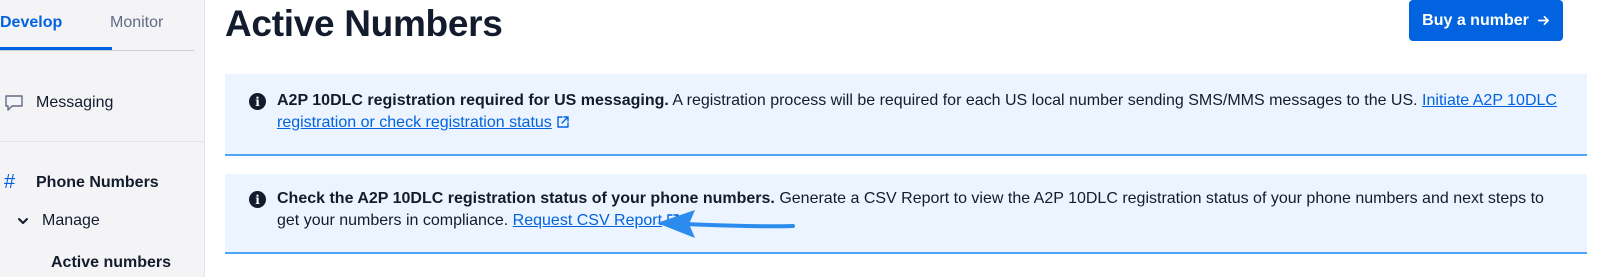 The image size is (1600, 277). I want to click on chat-bubble-icon, so click(14, 103).